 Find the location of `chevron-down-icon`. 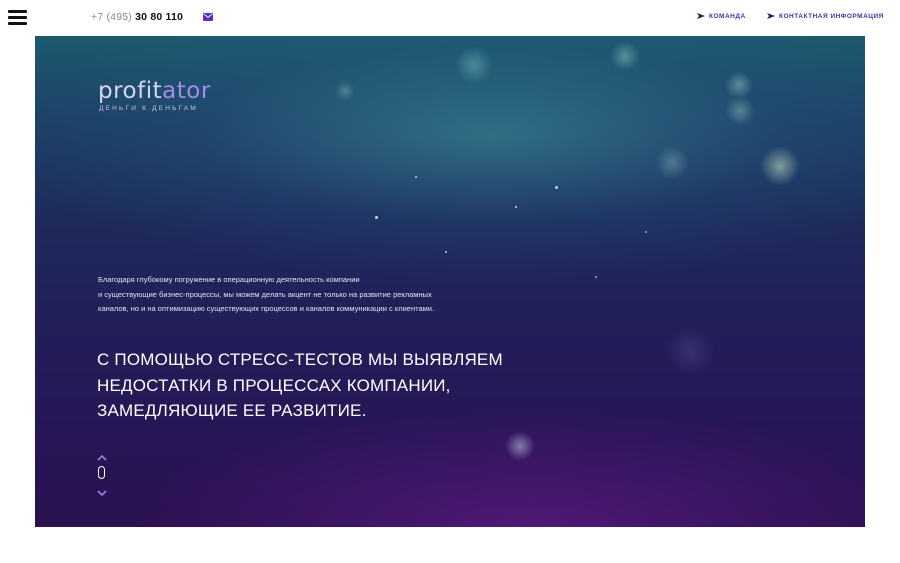

chevron-down-icon is located at coordinates (102, 493).